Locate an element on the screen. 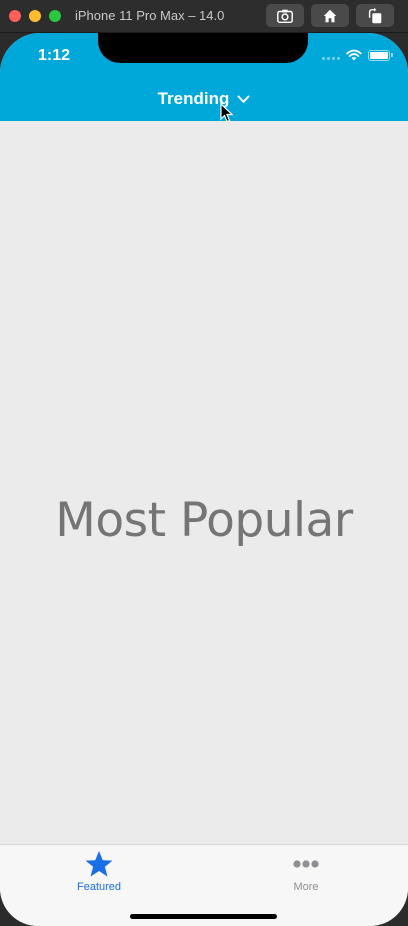  home-button is located at coordinates (330, 15).